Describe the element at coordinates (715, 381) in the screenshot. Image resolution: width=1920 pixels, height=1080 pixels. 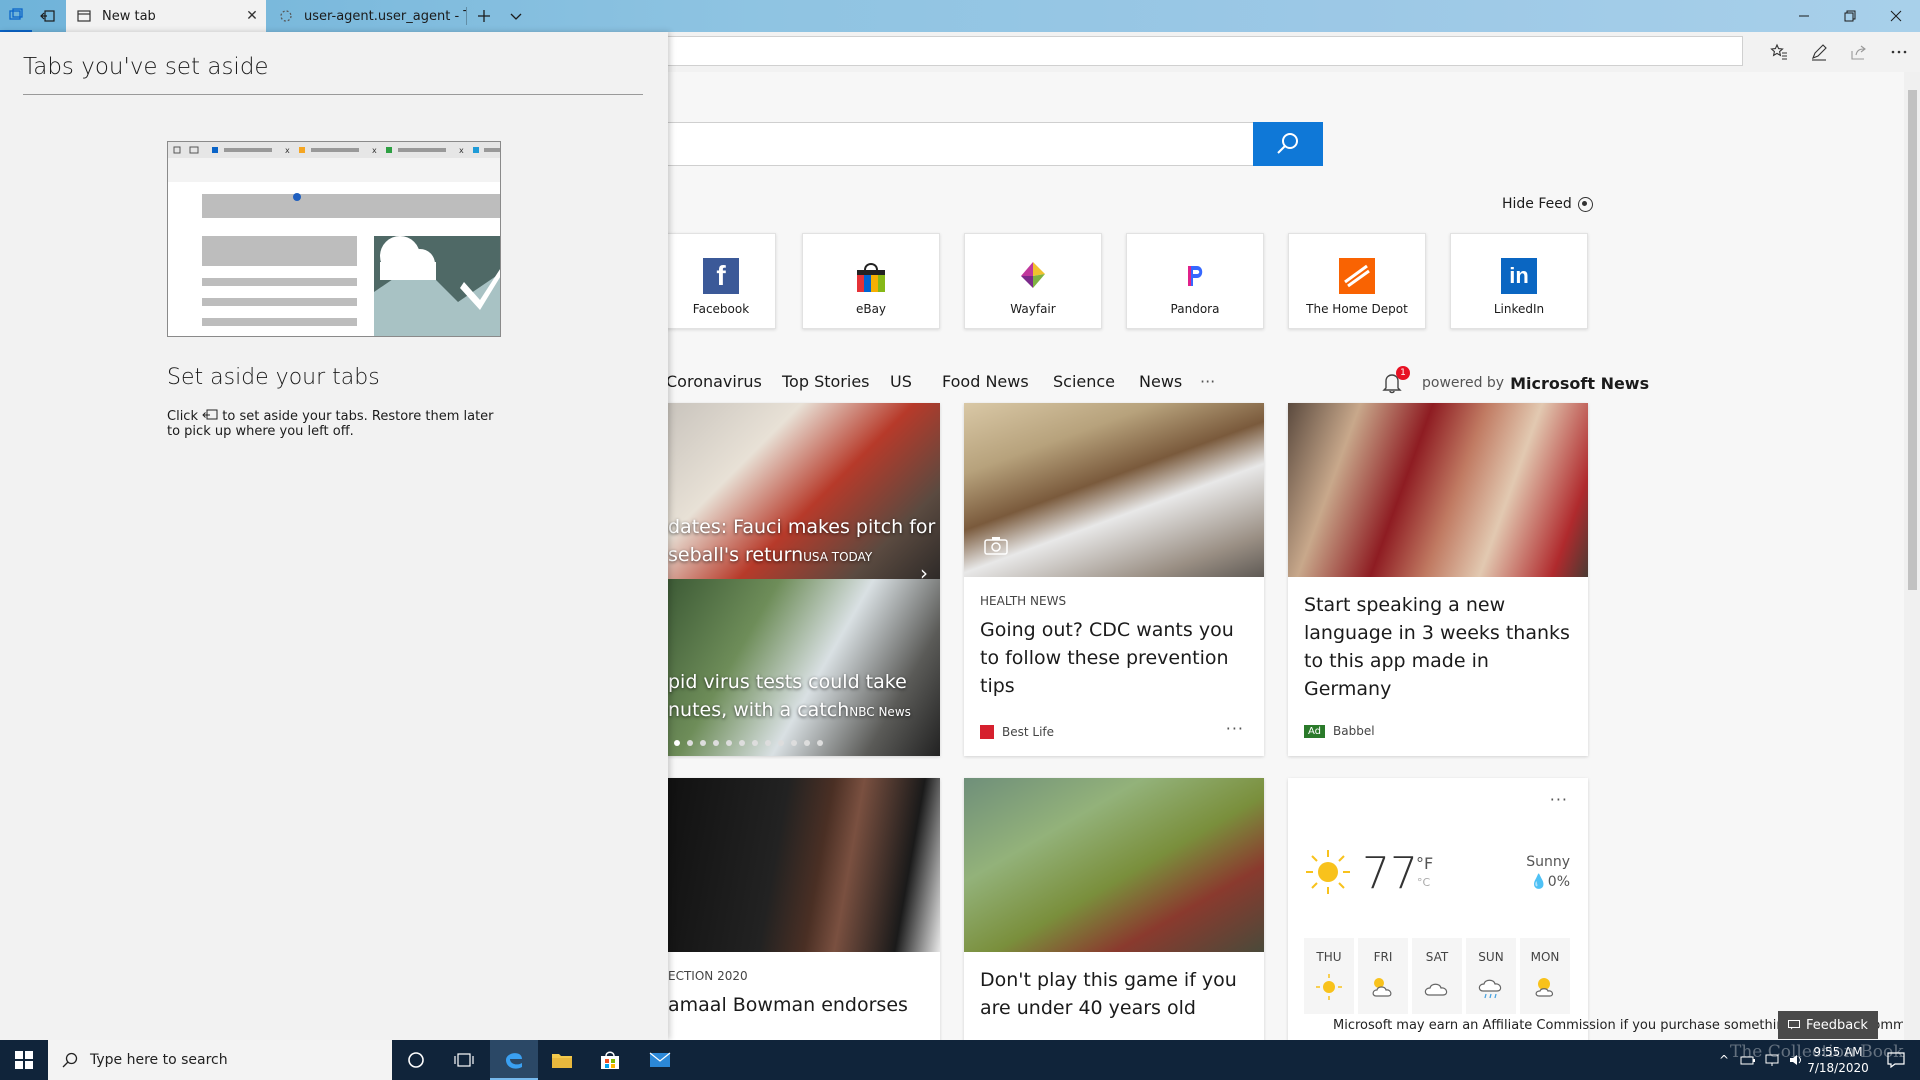
I see `nav-coronavirus: Coronavirus` at that location.